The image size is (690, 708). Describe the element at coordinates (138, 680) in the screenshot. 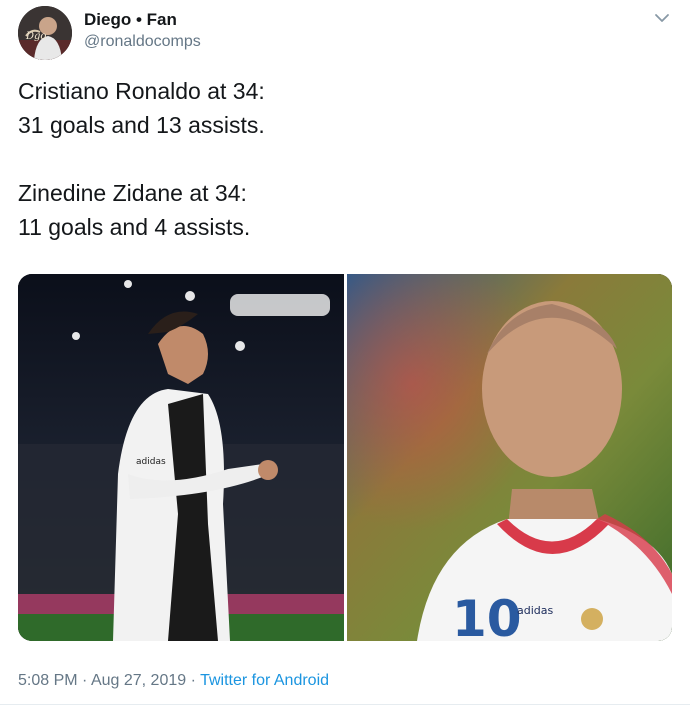

I see `tweet-date: Aug 27, 2019` at that location.